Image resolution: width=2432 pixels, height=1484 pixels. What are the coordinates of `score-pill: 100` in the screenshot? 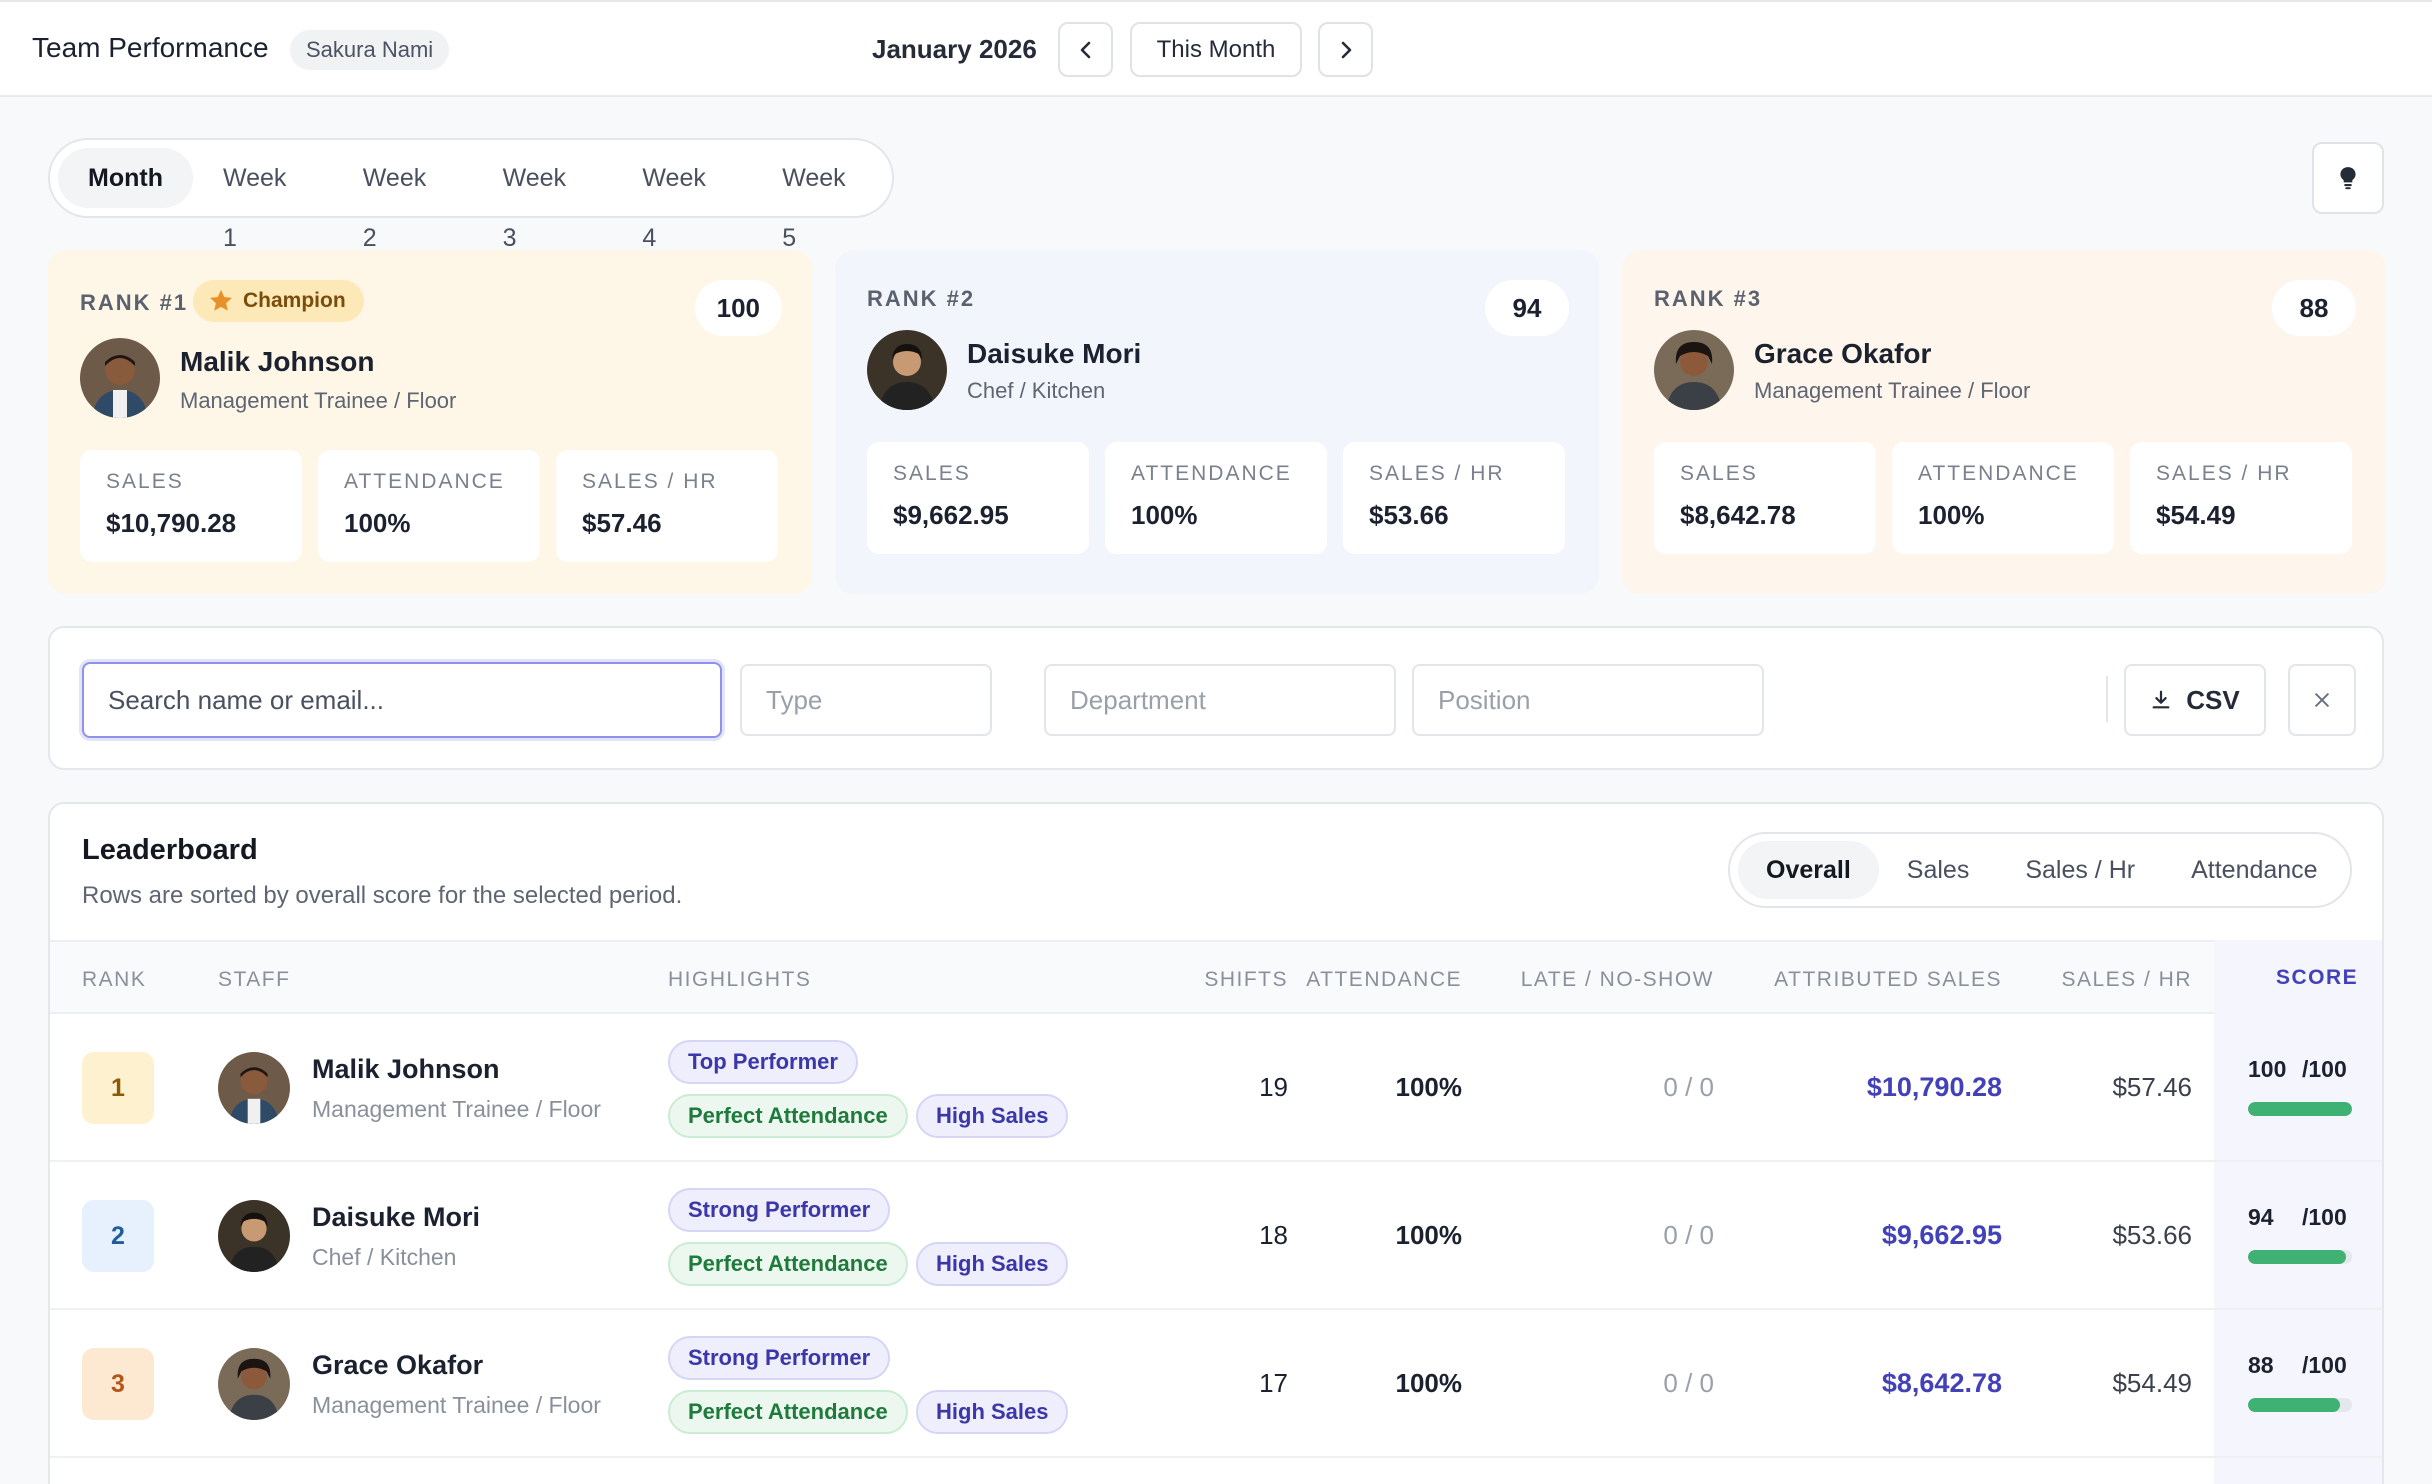 It's located at (738, 308).